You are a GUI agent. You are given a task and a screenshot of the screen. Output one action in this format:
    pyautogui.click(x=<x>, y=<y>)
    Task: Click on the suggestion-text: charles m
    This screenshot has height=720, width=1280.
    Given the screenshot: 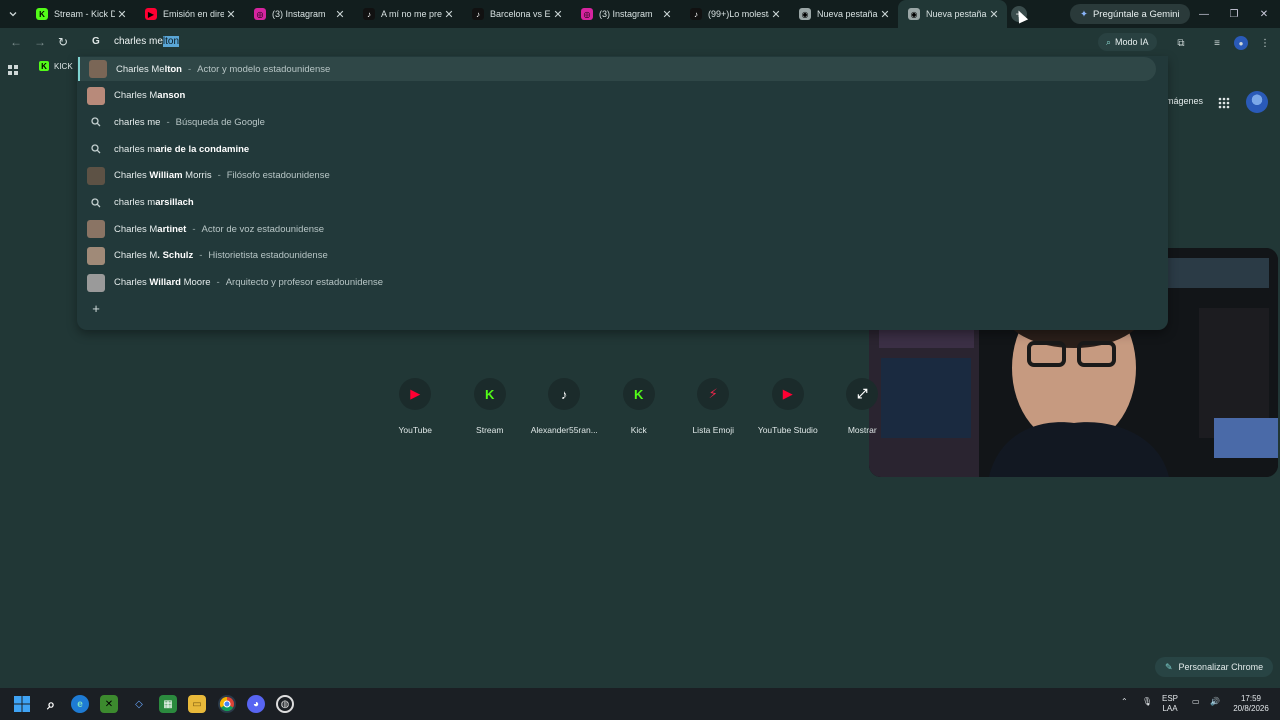 What is the action you would take?
    pyautogui.click(x=135, y=149)
    